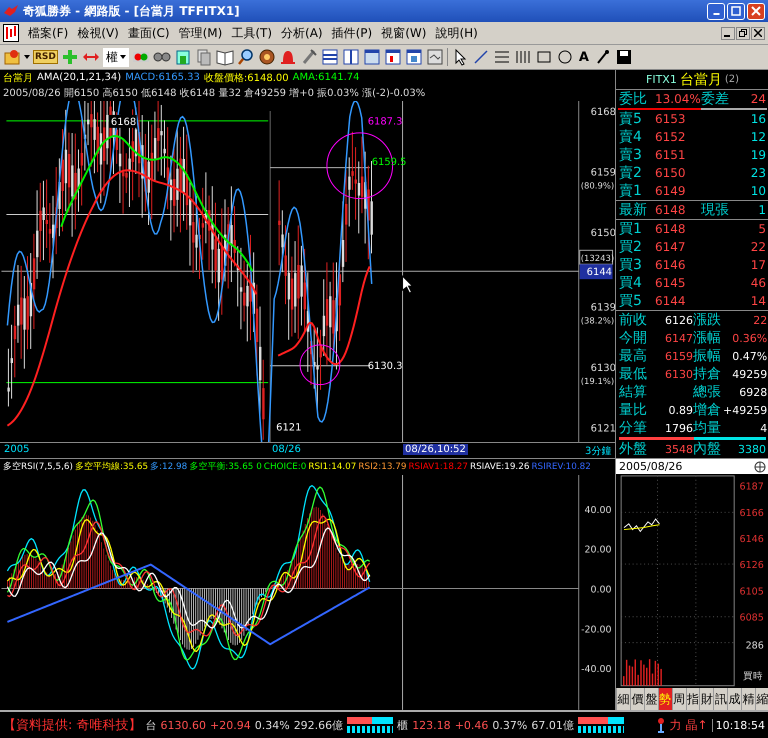 This screenshot has width=768, height=738. What do you see at coordinates (633, 410) in the screenshot?
I see `field-label: 量比` at bounding box center [633, 410].